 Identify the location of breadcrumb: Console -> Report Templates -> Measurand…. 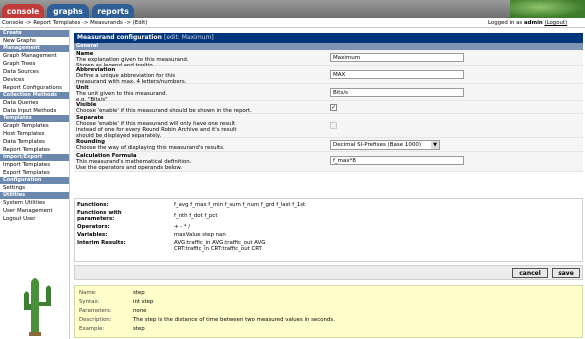
(75, 23).